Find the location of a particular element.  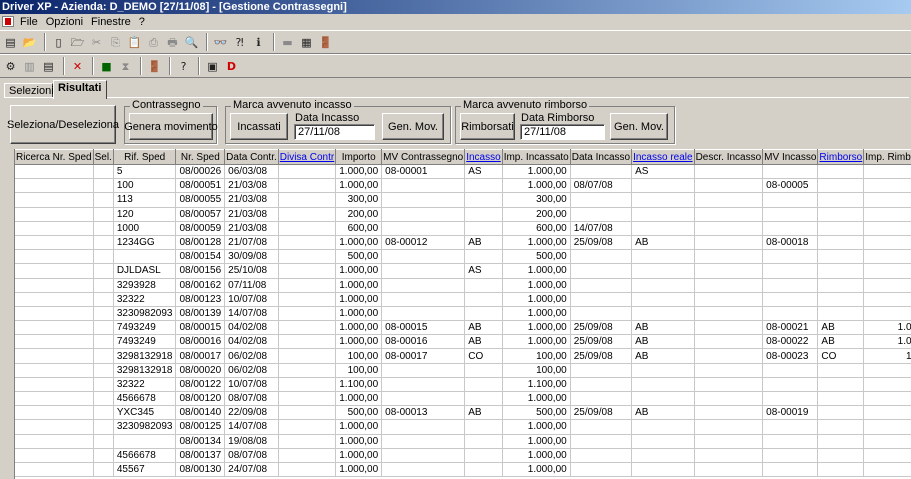

table-cell: 21/03/08 is located at coordinates (251, 186).